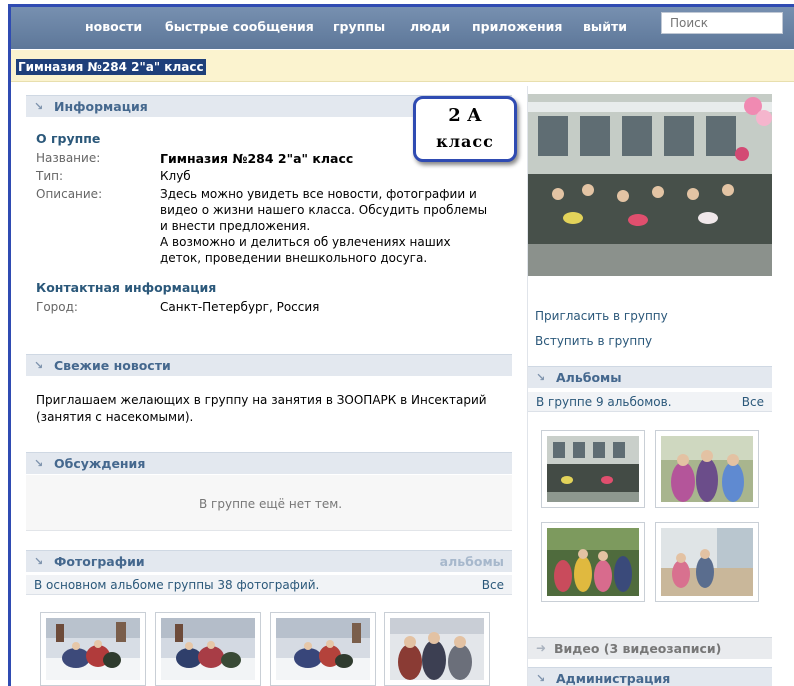 The height and width of the screenshot is (686, 794). What do you see at coordinates (69, 194) in the screenshot?
I see `description-label: Описание:` at bounding box center [69, 194].